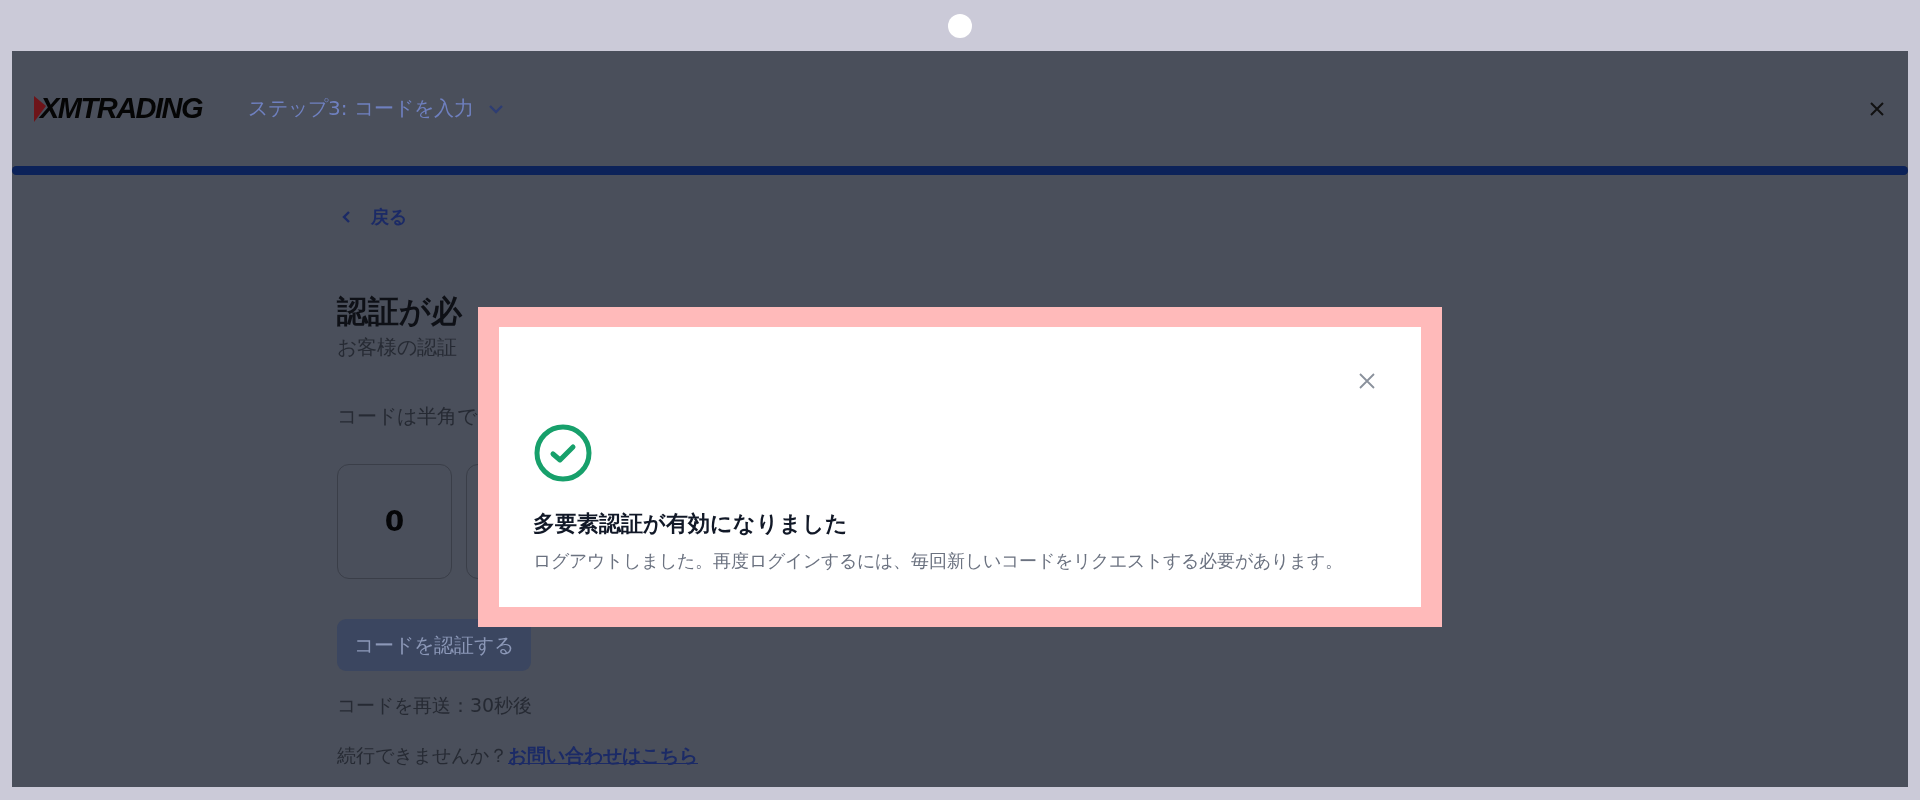 The width and height of the screenshot is (1920, 800). Describe the element at coordinates (376, 108) in the screenshot. I see `step-dropdown: ステップ3: コードを入力` at that location.